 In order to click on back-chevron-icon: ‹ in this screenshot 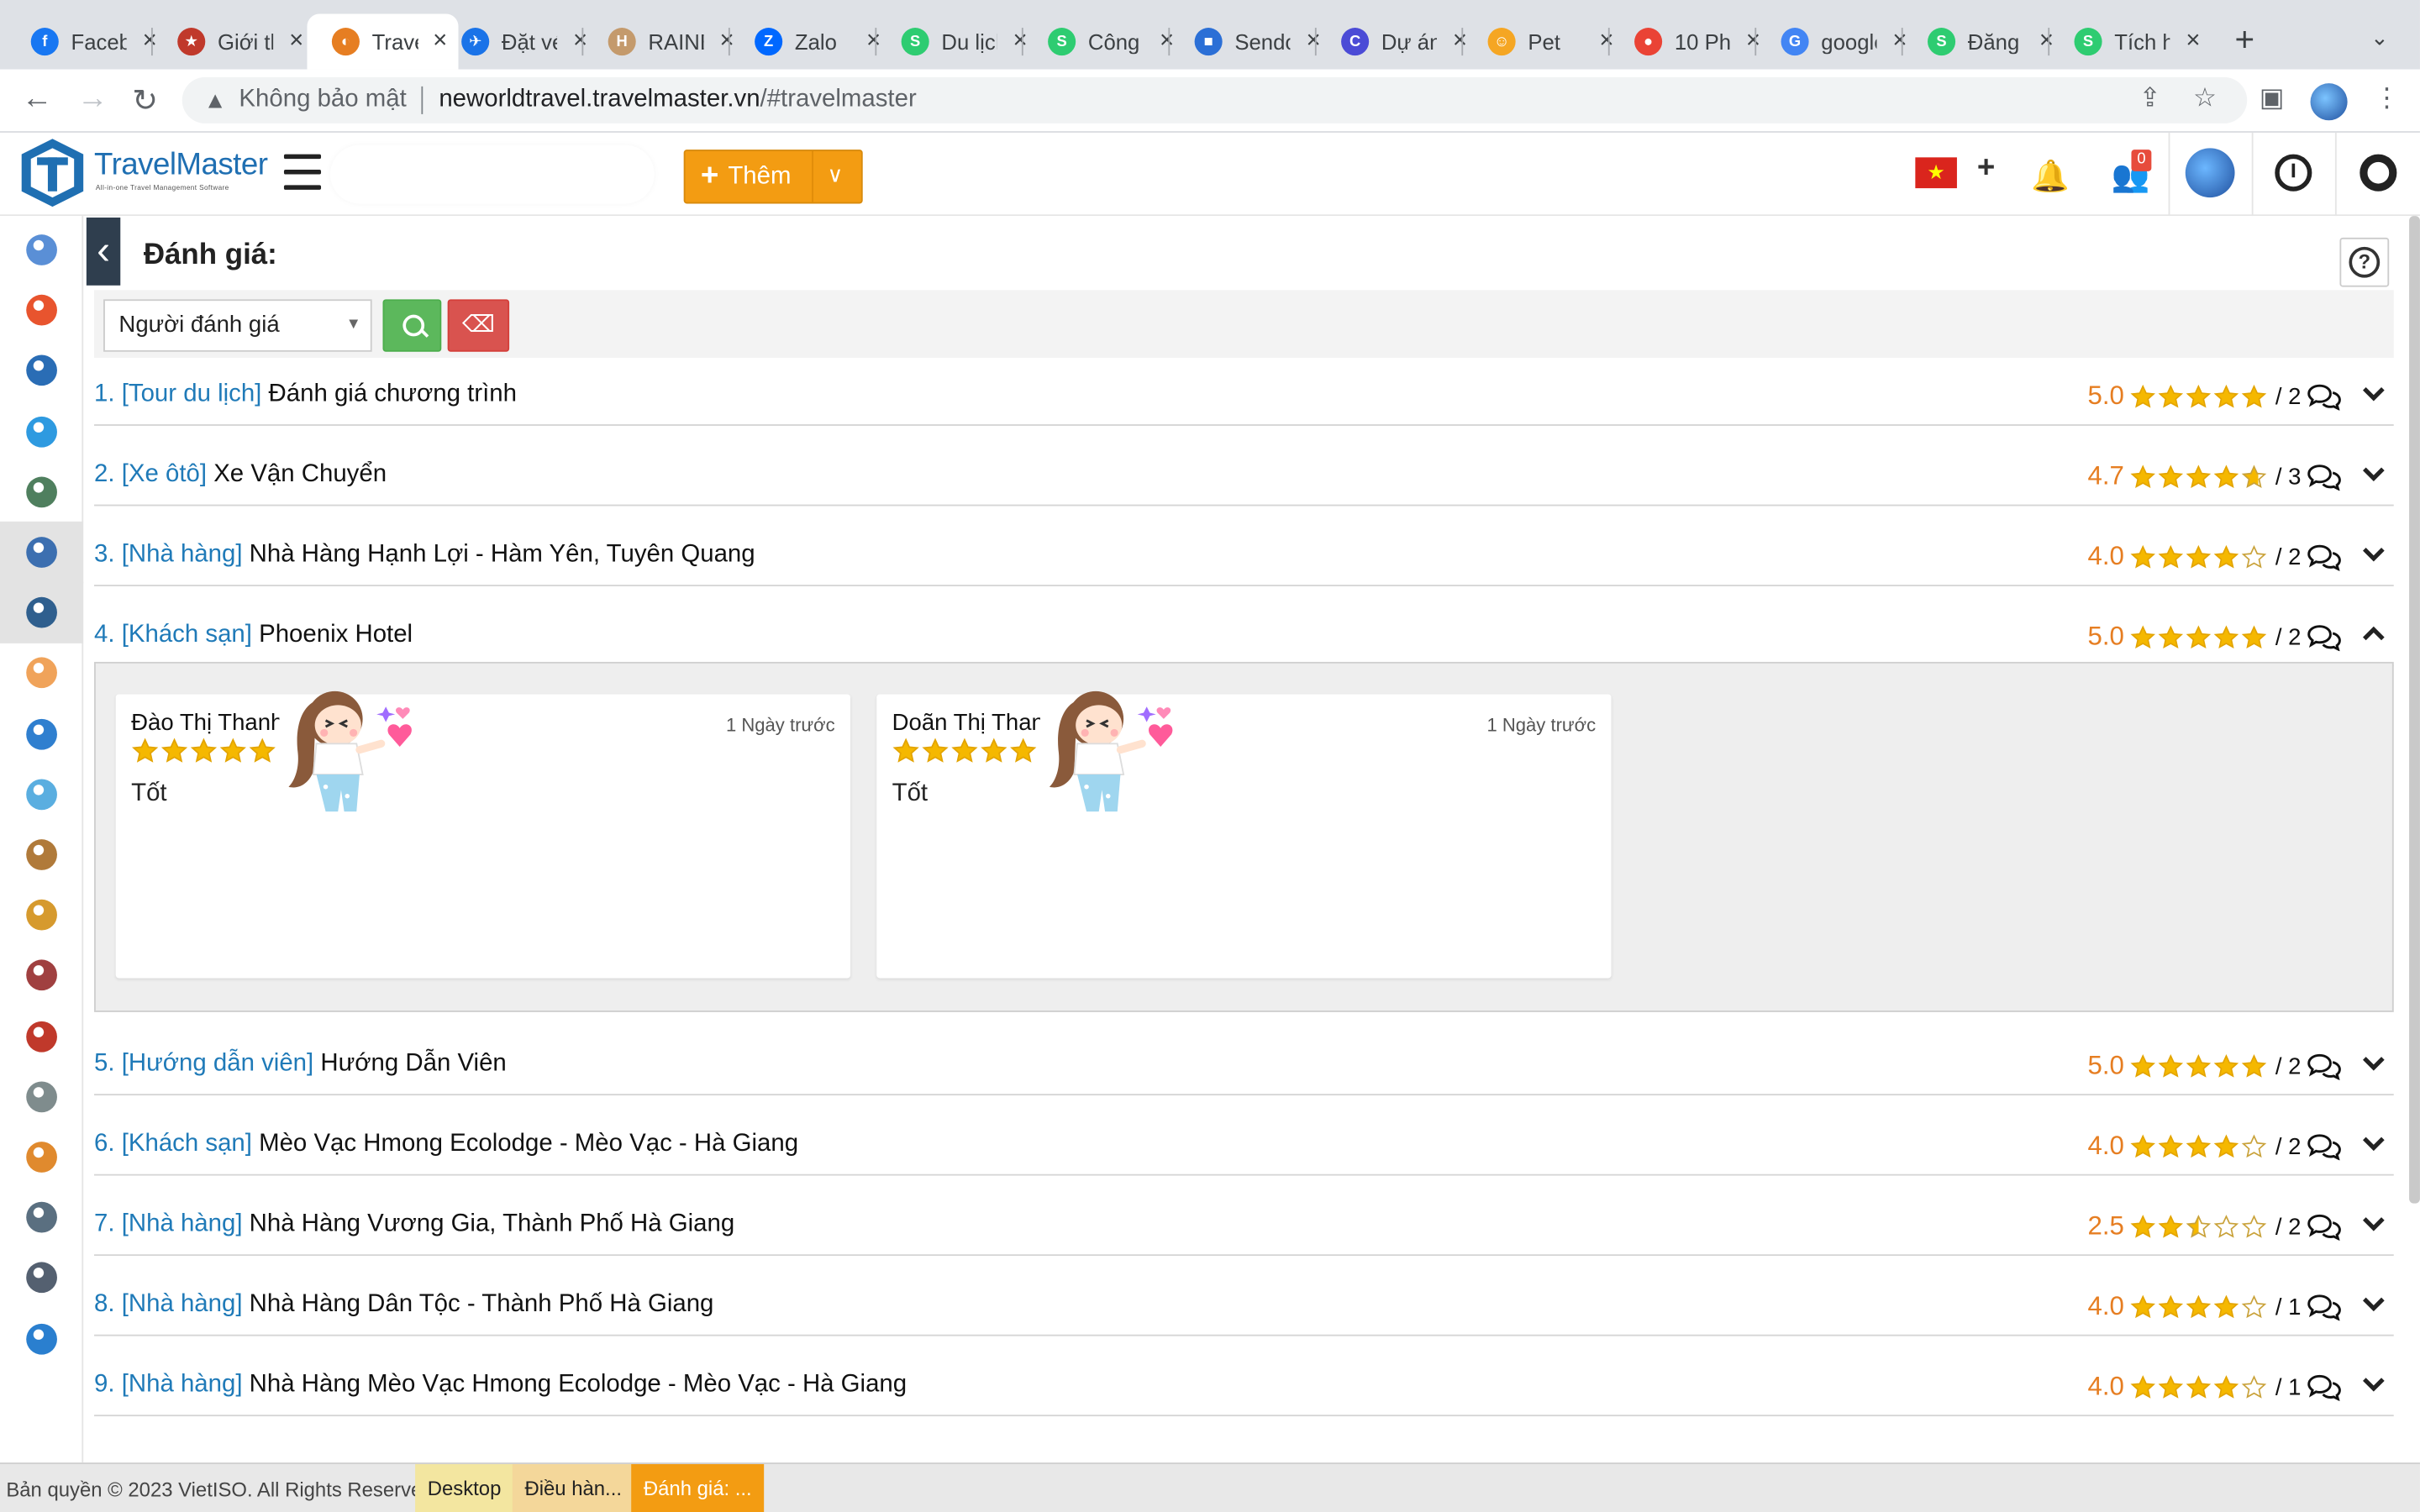, I will do `click(103, 251)`.